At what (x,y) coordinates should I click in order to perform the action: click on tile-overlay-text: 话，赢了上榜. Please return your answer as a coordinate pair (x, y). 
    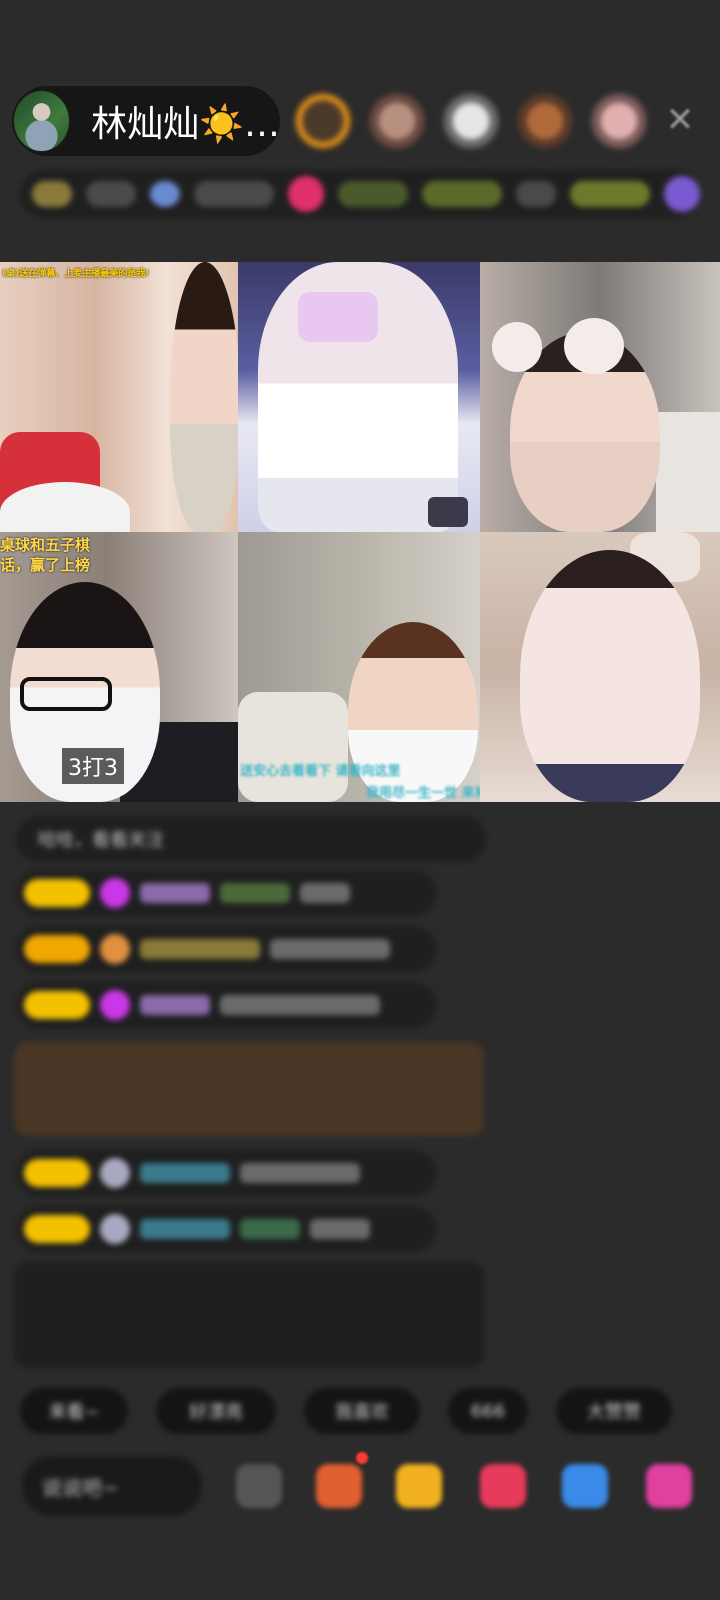
    Looking at the image, I should click on (45, 565).